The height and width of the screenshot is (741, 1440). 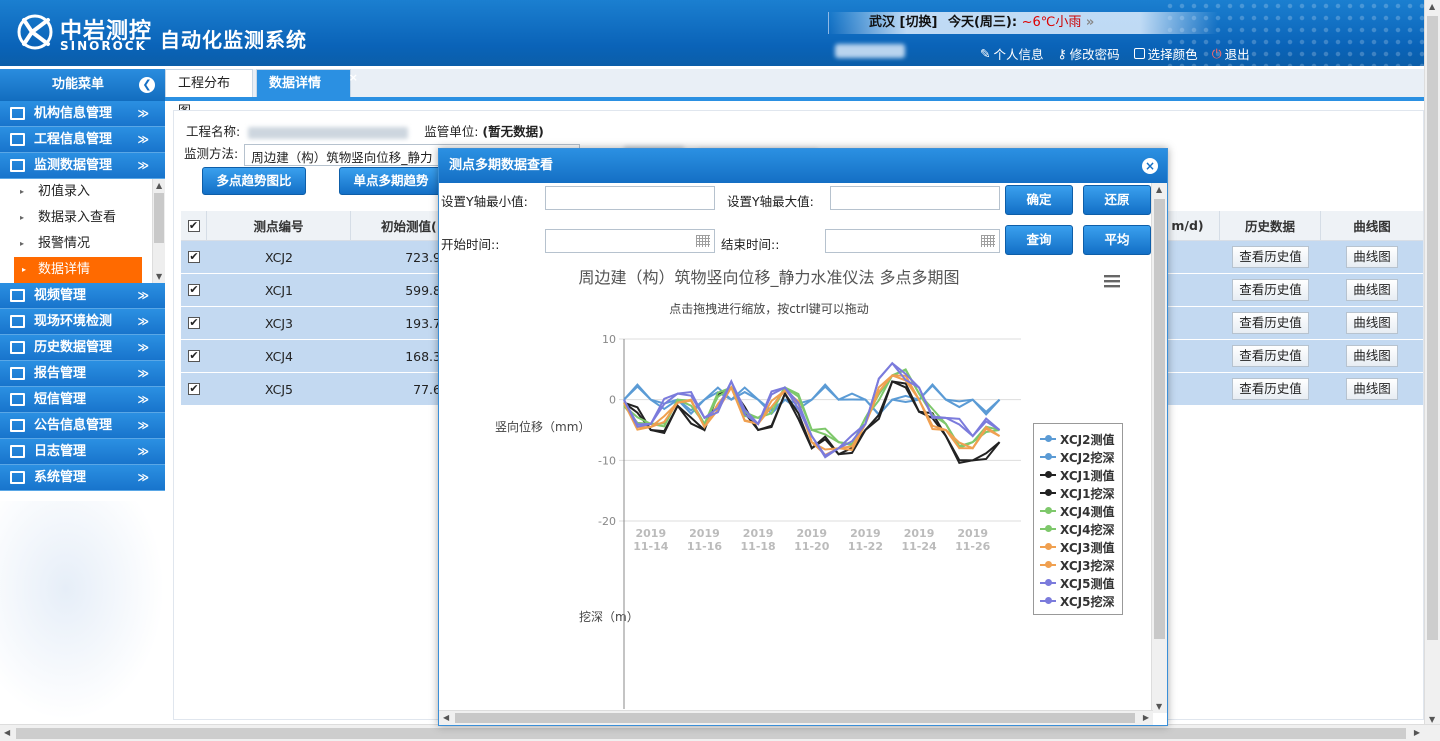 What do you see at coordinates (1087, 583) in the screenshot?
I see `legend-label: XCJ5测值` at bounding box center [1087, 583].